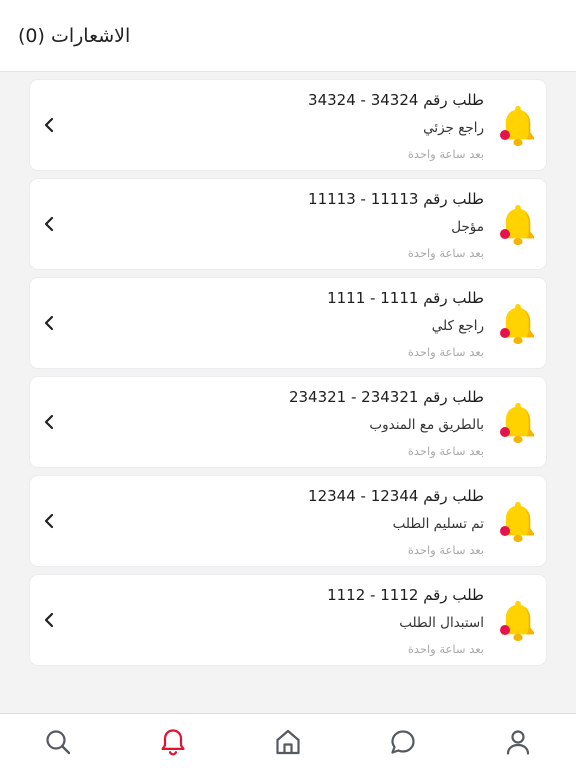  I want to click on bottom-nav, so click(288, 740).